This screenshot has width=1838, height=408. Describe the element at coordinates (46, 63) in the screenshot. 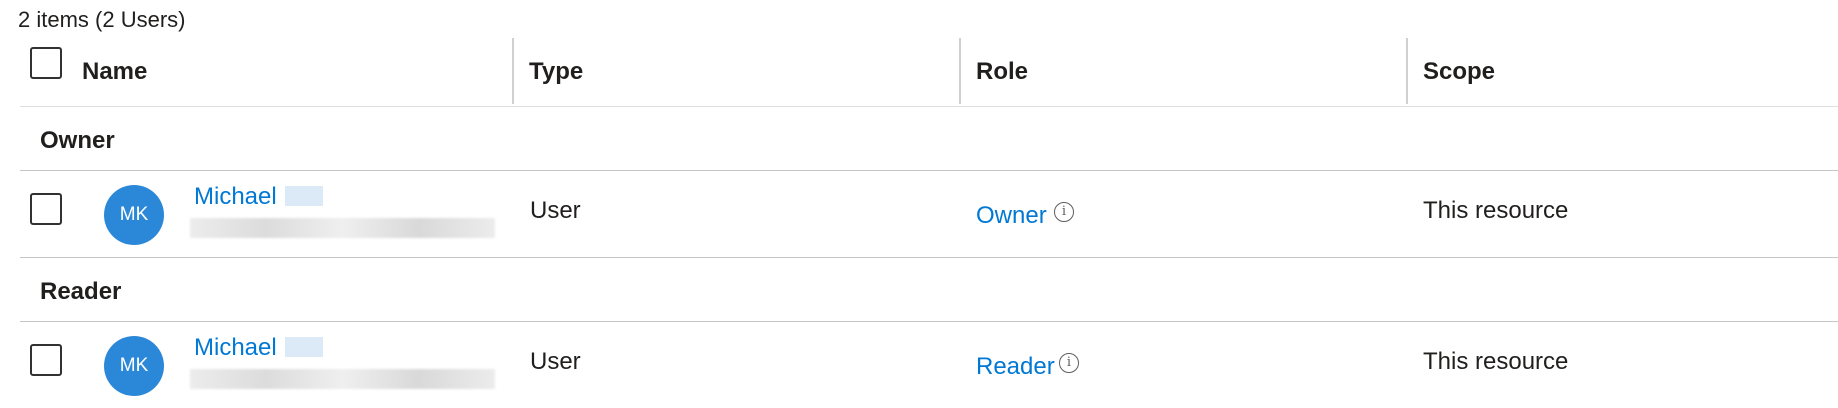

I see `select-all-checkbox` at that location.